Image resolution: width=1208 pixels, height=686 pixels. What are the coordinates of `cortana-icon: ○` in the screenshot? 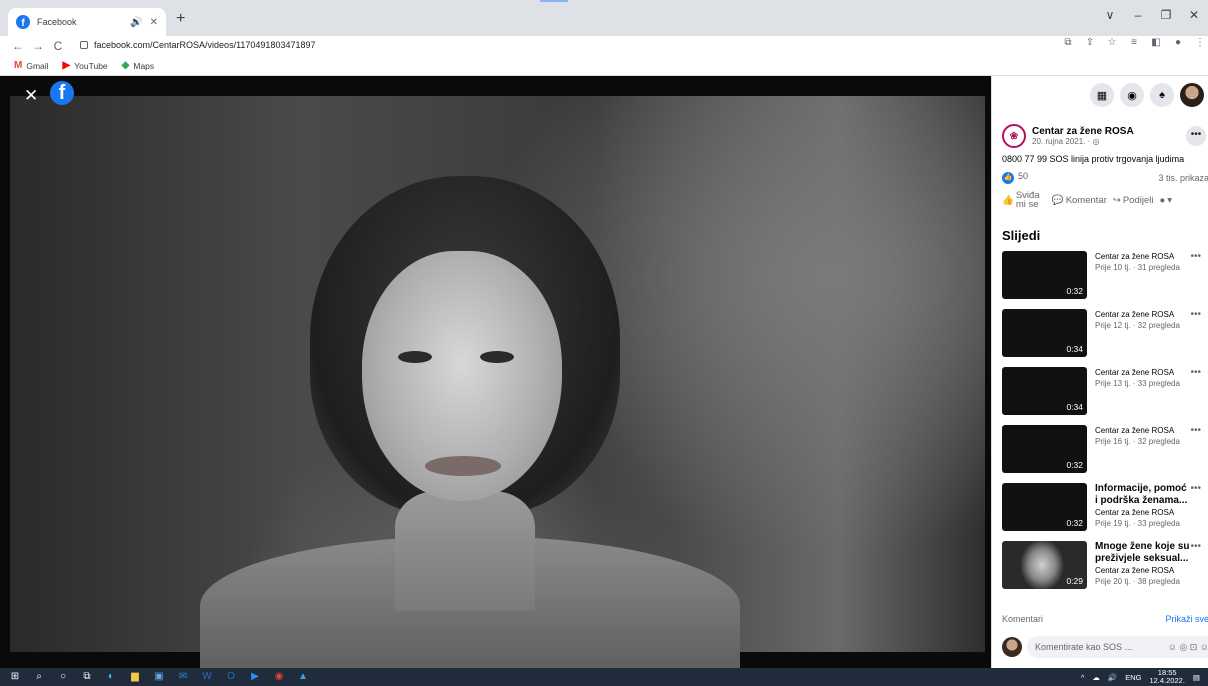 It's located at (63, 677).